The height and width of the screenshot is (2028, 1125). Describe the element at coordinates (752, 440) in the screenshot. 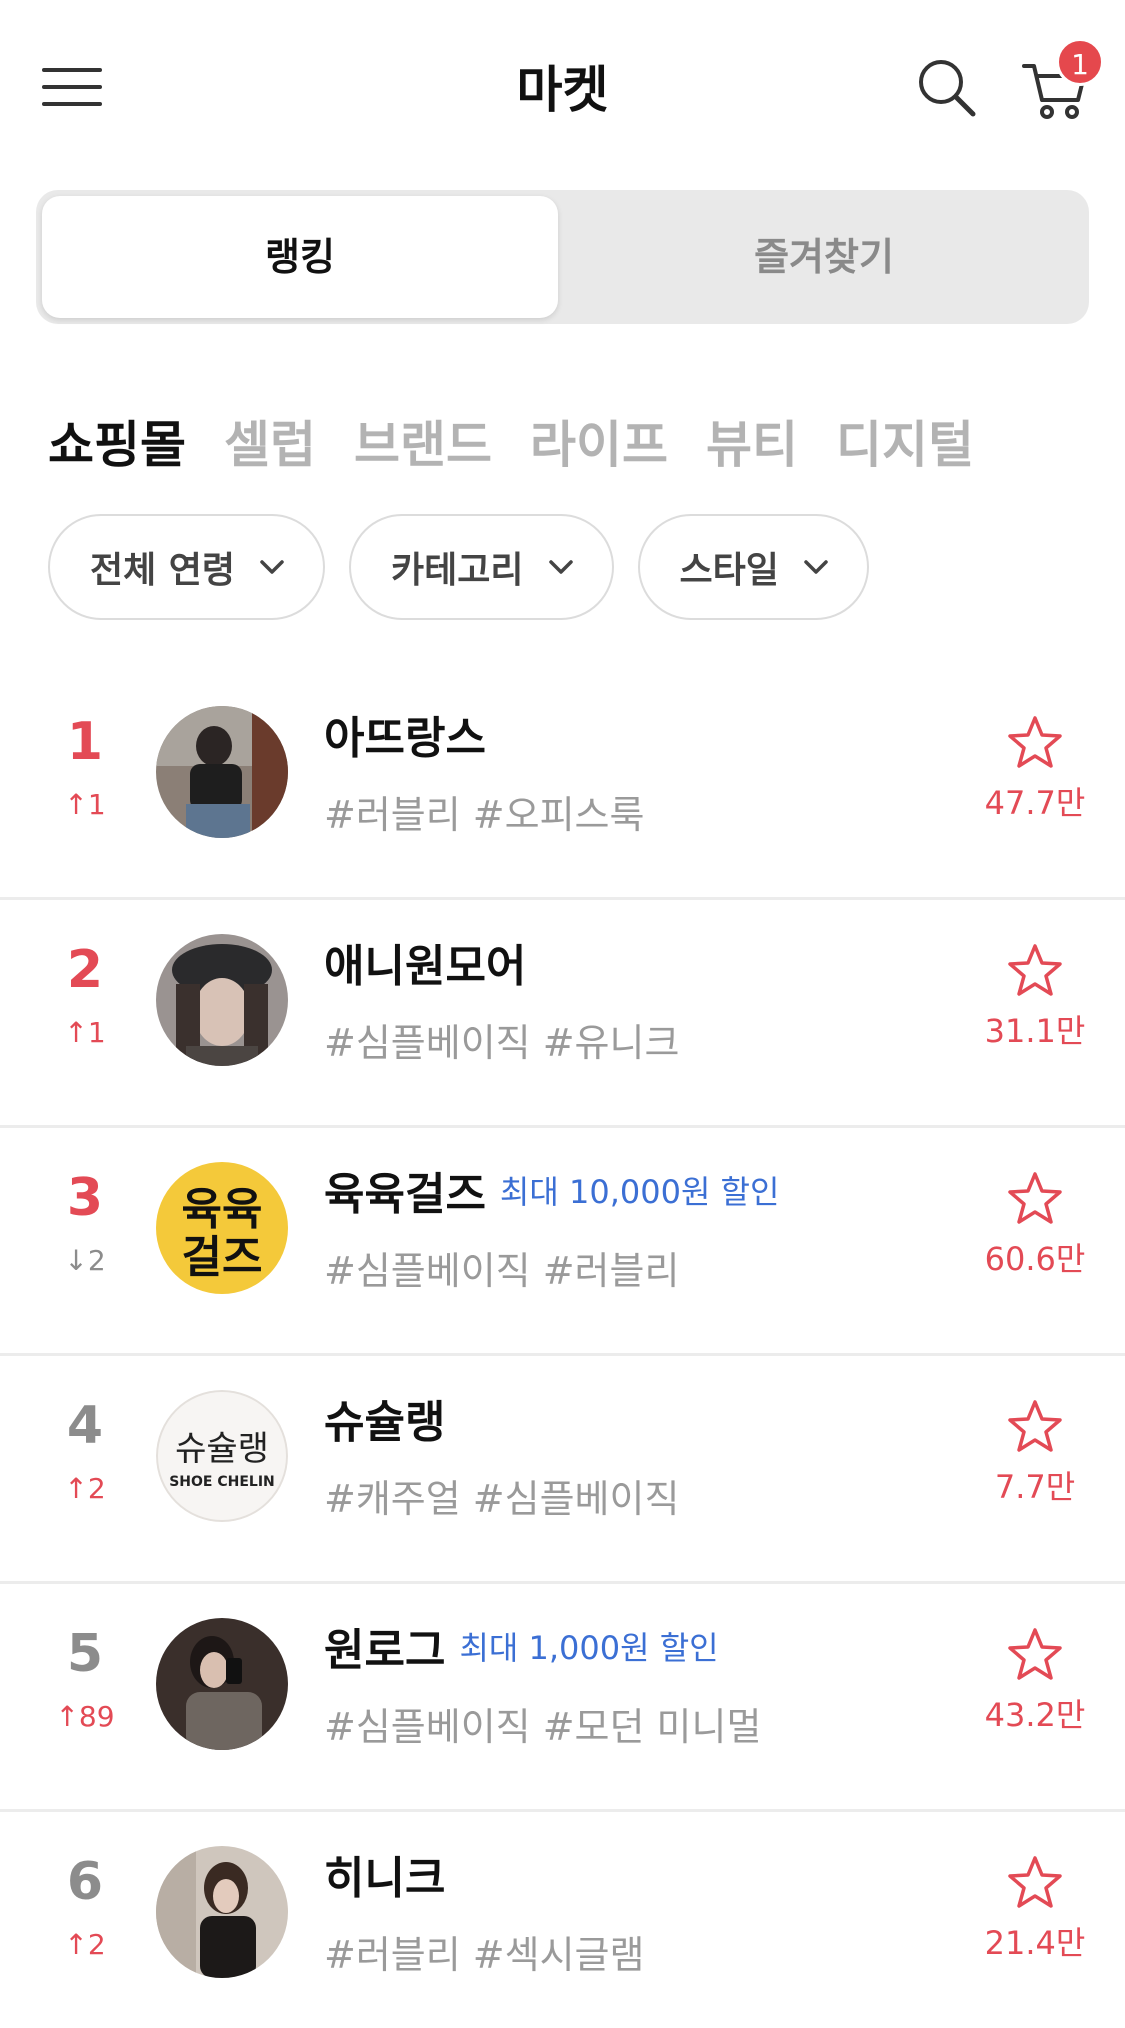

I see `category-tab-beauty: 뷰티` at that location.